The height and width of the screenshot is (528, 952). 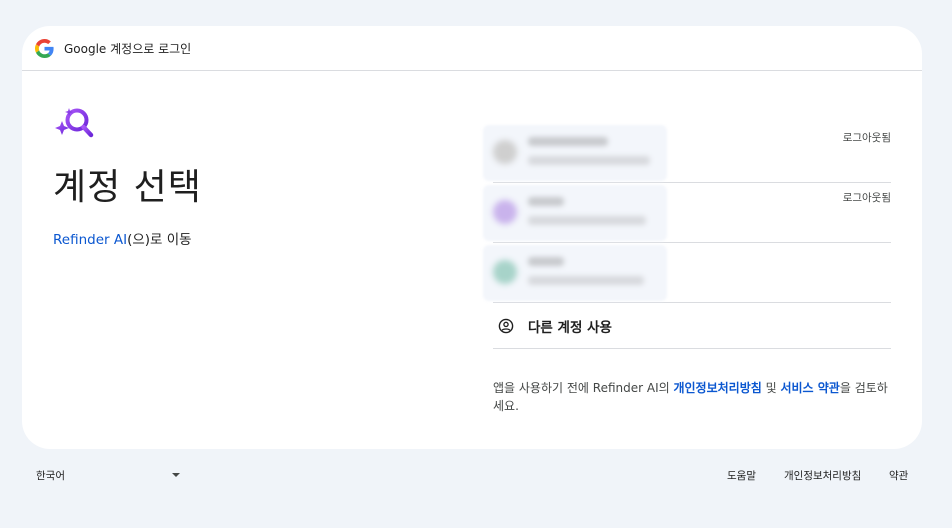 What do you see at coordinates (822, 475) in the screenshot?
I see `footer-privacy-link: 개인정보처리방침` at bounding box center [822, 475].